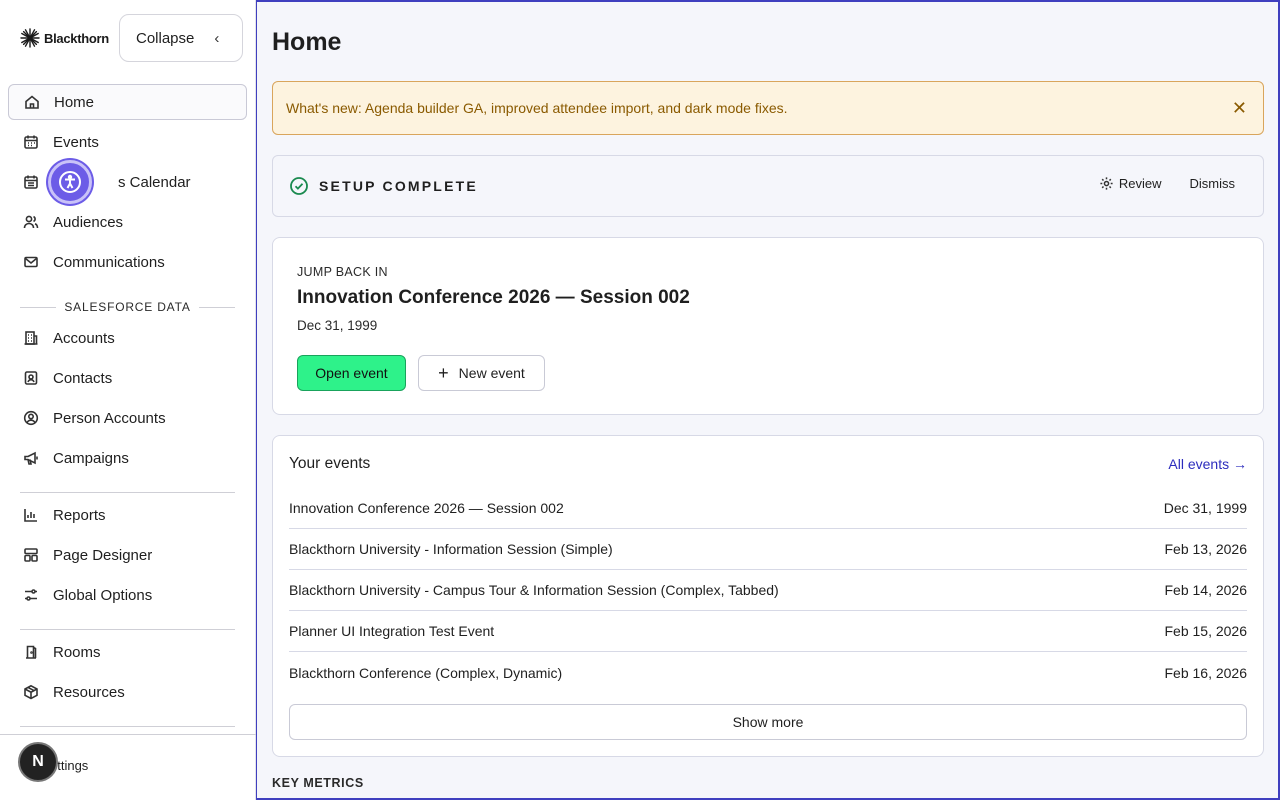 The height and width of the screenshot is (800, 1280). I want to click on salesforce-section-title: SALESFORCE DATA, so click(127, 307).